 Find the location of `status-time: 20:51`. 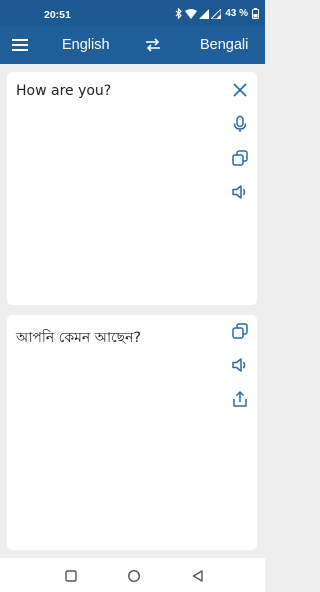

status-time: 20:51 is located at coordinates (57, 15).